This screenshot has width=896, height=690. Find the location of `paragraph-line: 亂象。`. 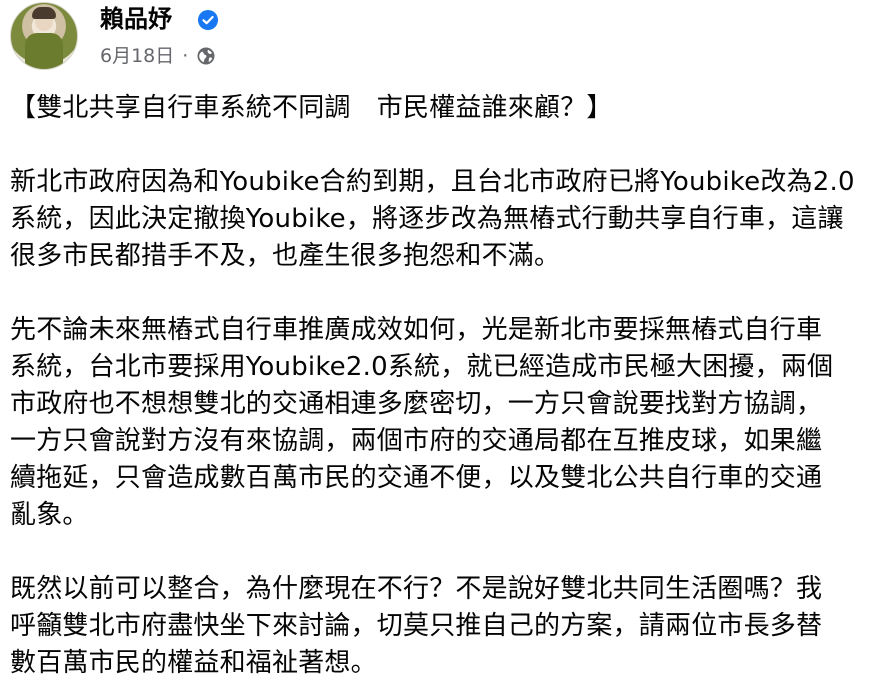

paragraph-line: 亂象。 is located at coordinates (49, 515).